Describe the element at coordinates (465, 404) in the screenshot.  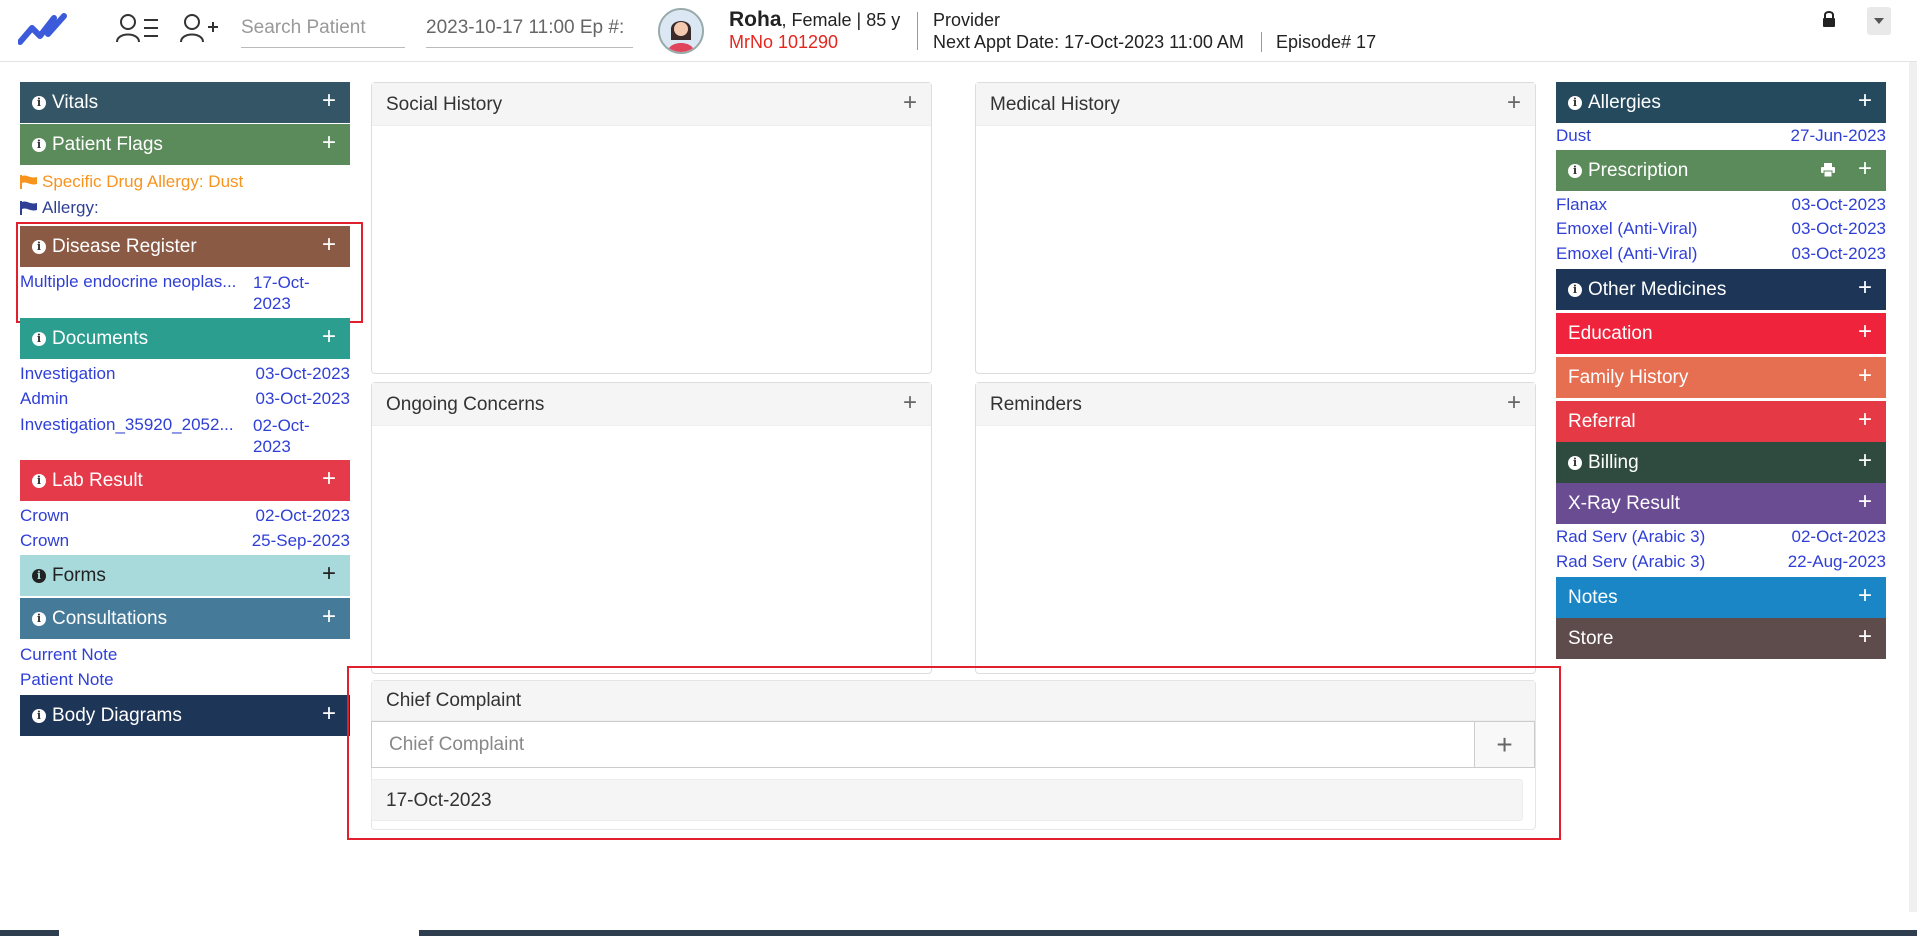
I see `card-title: Ongoing Concerns` at that location.